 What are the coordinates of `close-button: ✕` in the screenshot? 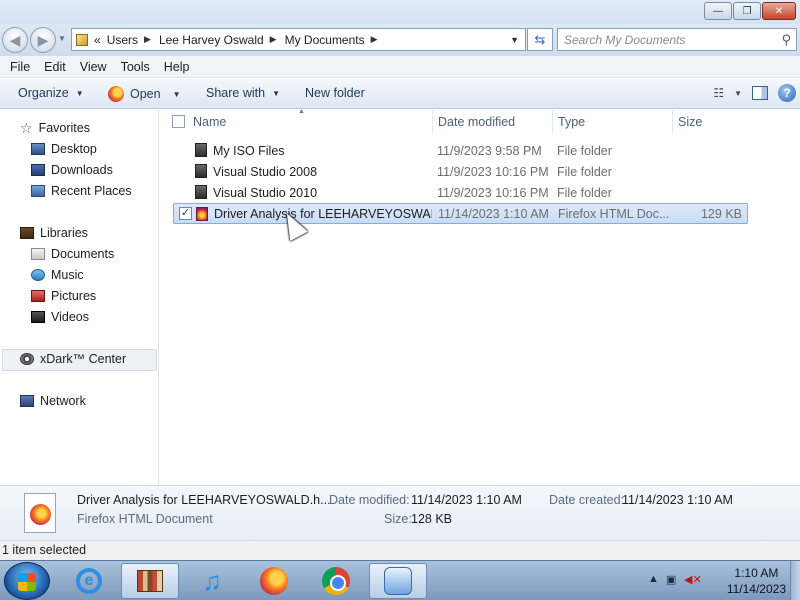 It's located at (779, 11).